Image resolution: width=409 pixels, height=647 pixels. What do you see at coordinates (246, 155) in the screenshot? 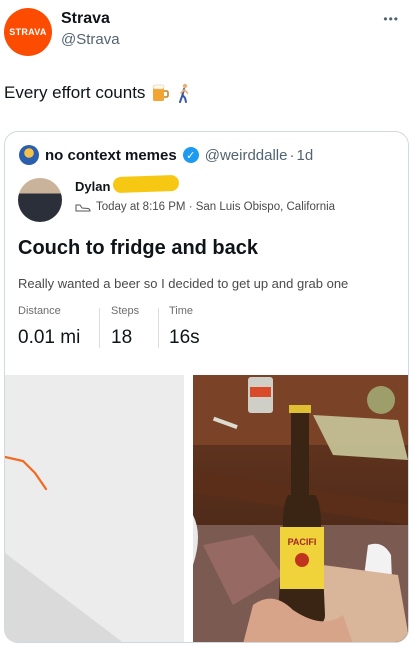
I see `quoted-handle: @weirddalle` at bounding box center [246, 155].